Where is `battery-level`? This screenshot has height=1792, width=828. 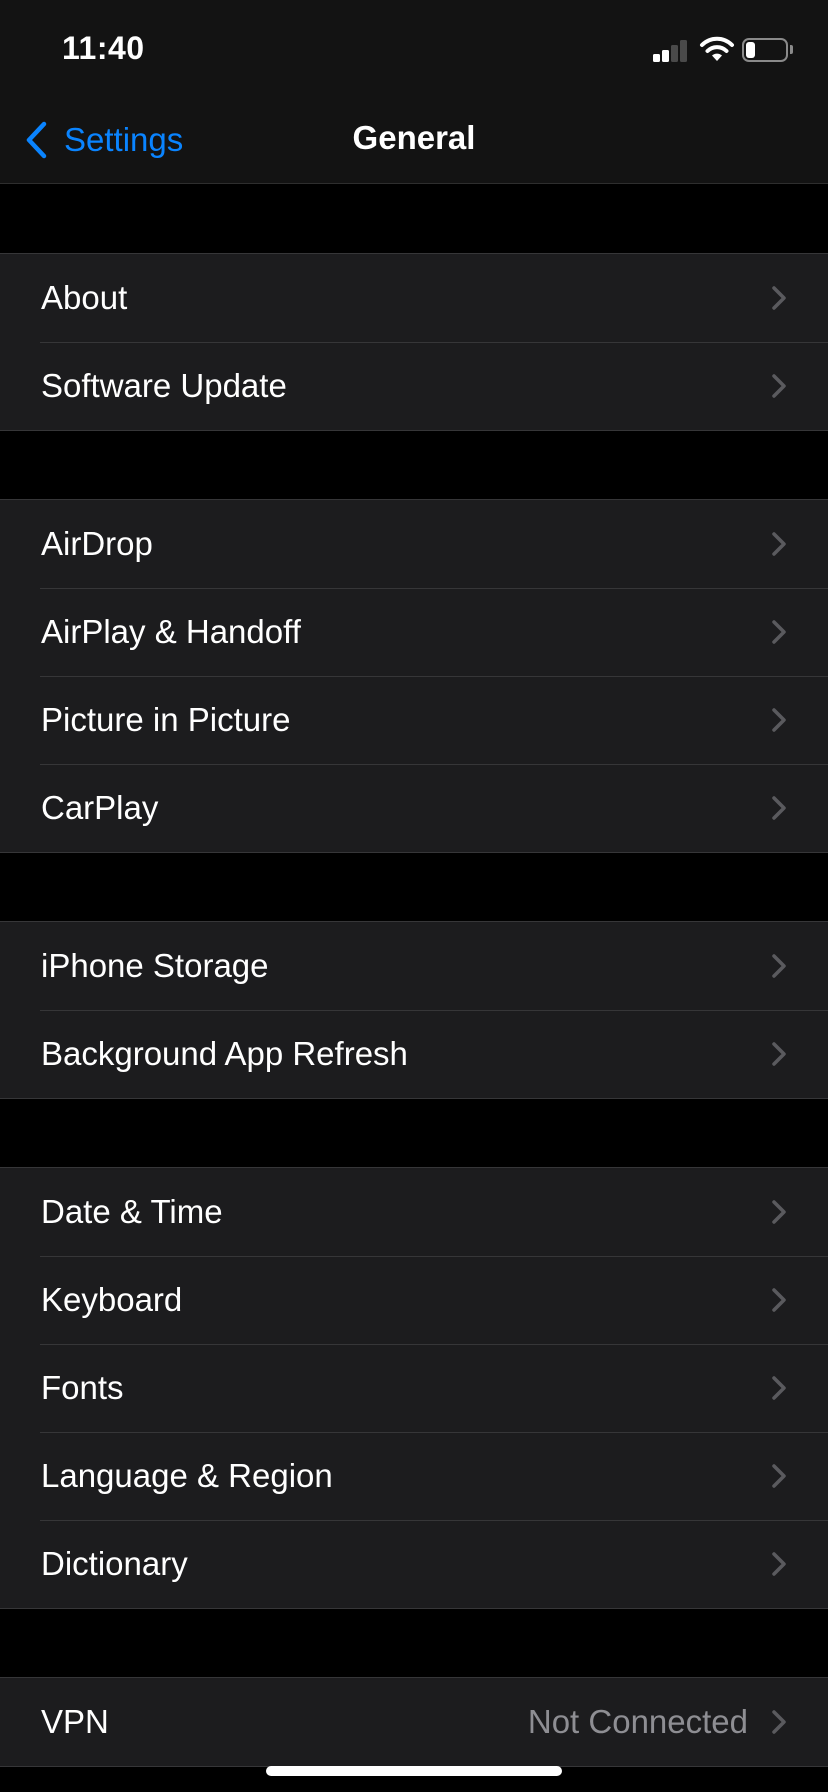 battery-level is located at coordinates (750, 50).